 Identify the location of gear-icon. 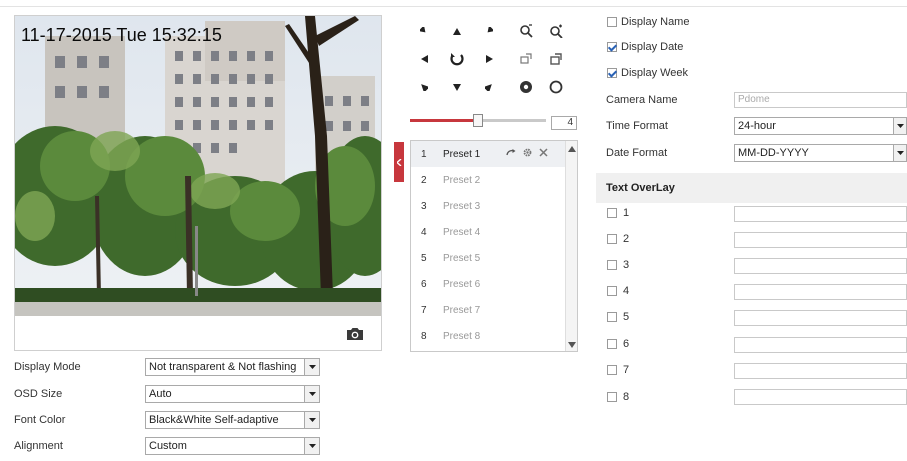
(527, 154).